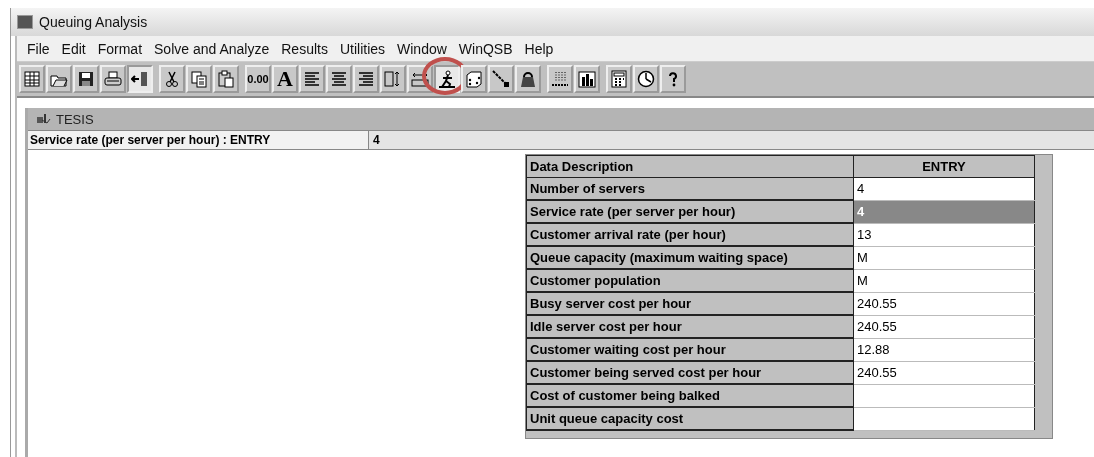 This screenshot has height=457, width=1094. What do you see at coordinates (120, 48) in the screenshot?
I see `menu-item: Format` at bounding box center [120, 48].